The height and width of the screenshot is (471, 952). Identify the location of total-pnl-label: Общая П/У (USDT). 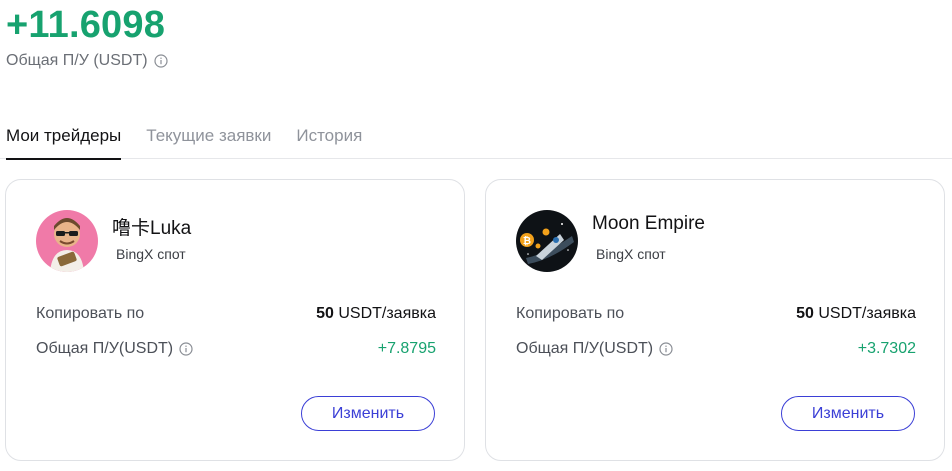
(77, 60).